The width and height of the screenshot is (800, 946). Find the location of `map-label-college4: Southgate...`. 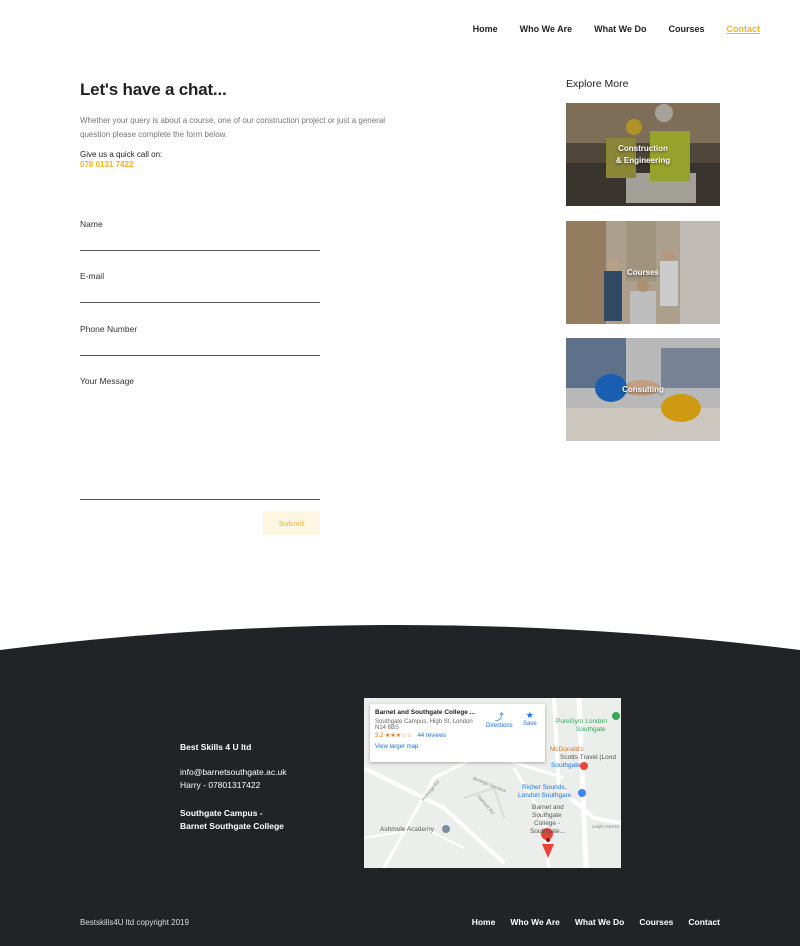

map-label-college4: Southgate... is located at coordinates (548, 831).